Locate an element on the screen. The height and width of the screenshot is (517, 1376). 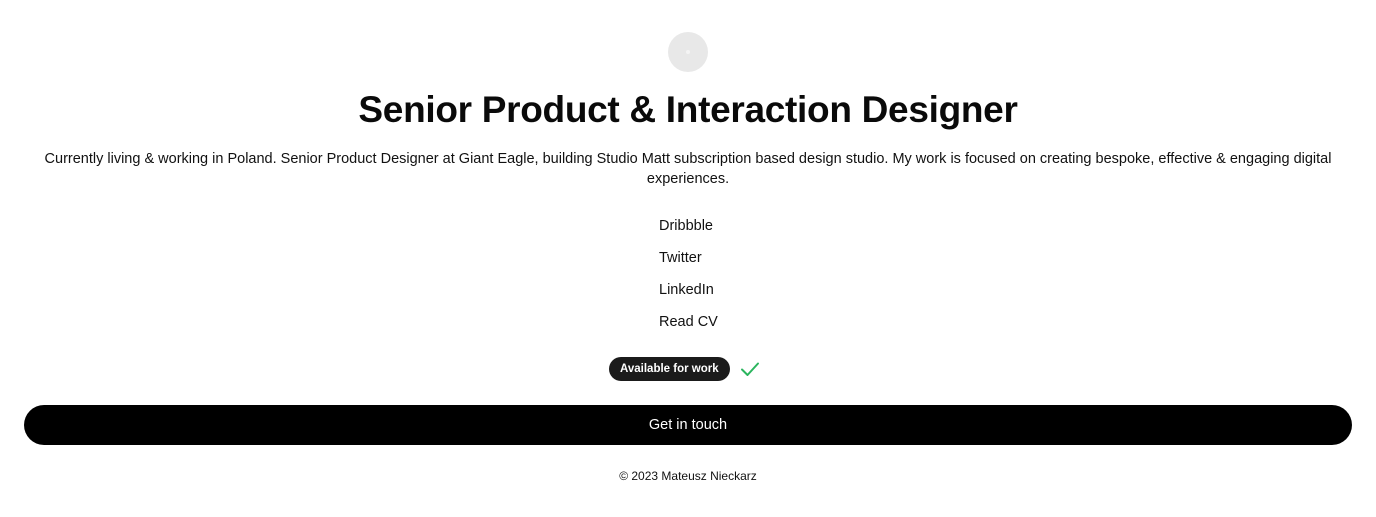
avatar is located at coordinates (688, 52).